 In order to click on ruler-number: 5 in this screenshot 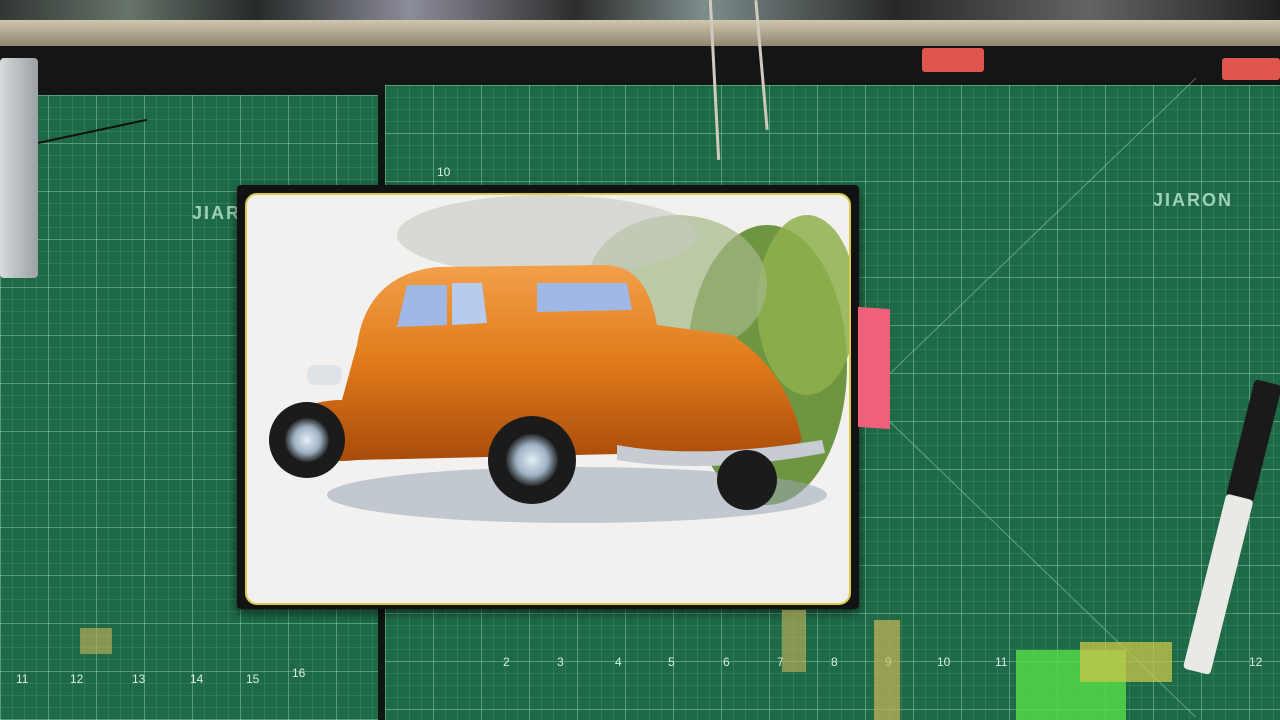, I will do `click(671, 662)`.